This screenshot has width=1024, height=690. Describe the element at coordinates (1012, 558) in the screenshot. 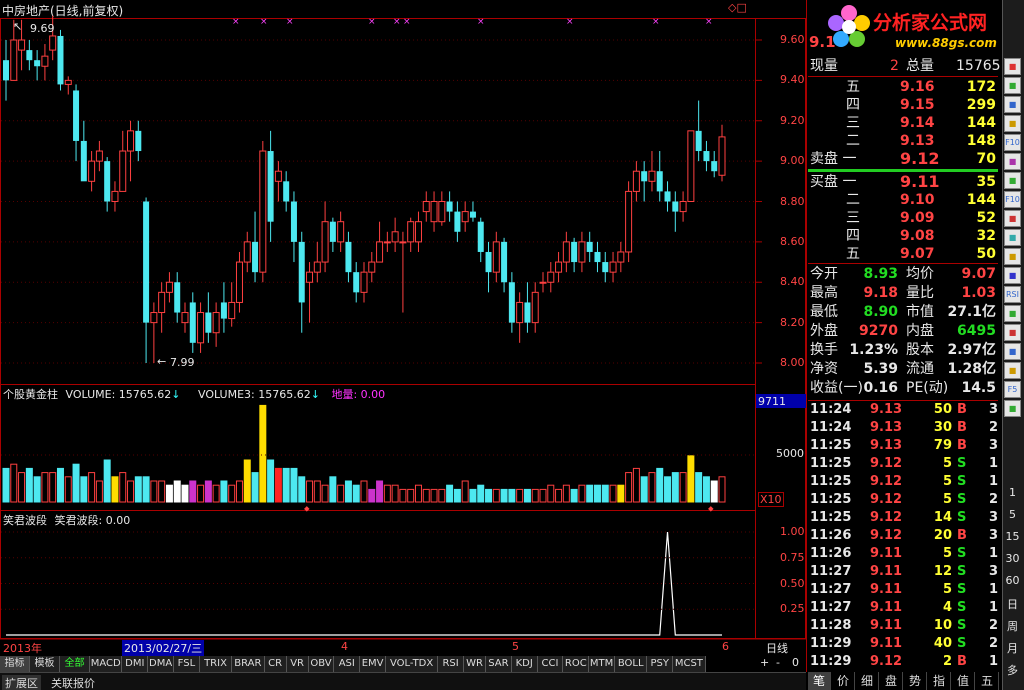

I see `period-button: 30` at that location.